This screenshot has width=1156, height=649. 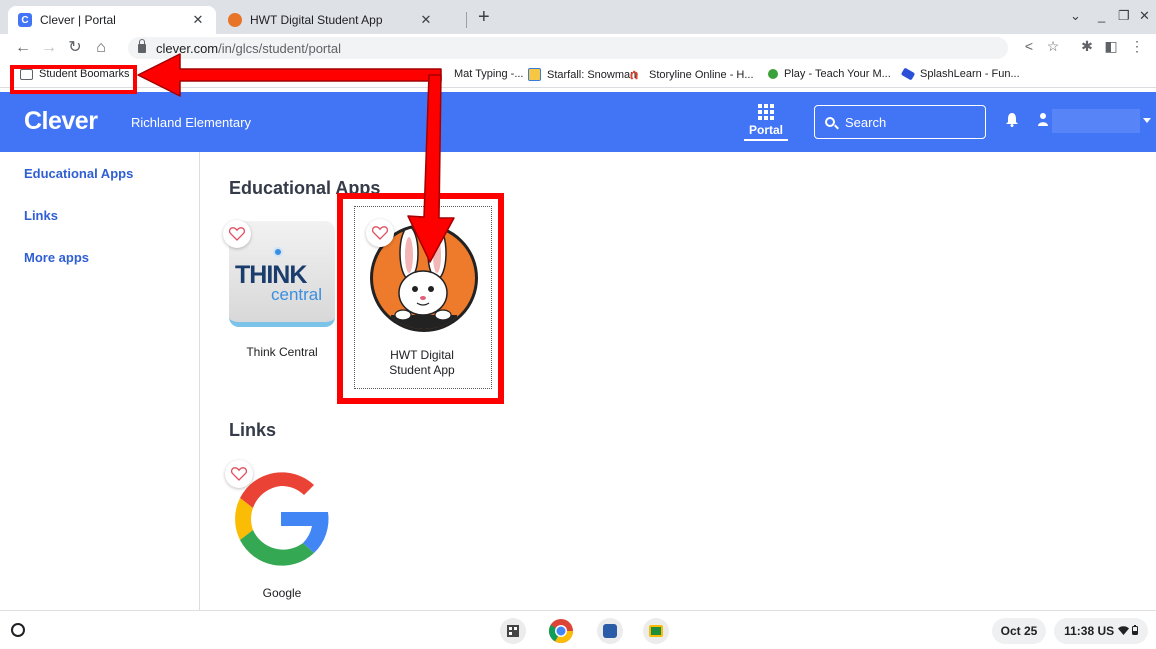 I want to click on launcher-icon, so click(x=18, y=630).